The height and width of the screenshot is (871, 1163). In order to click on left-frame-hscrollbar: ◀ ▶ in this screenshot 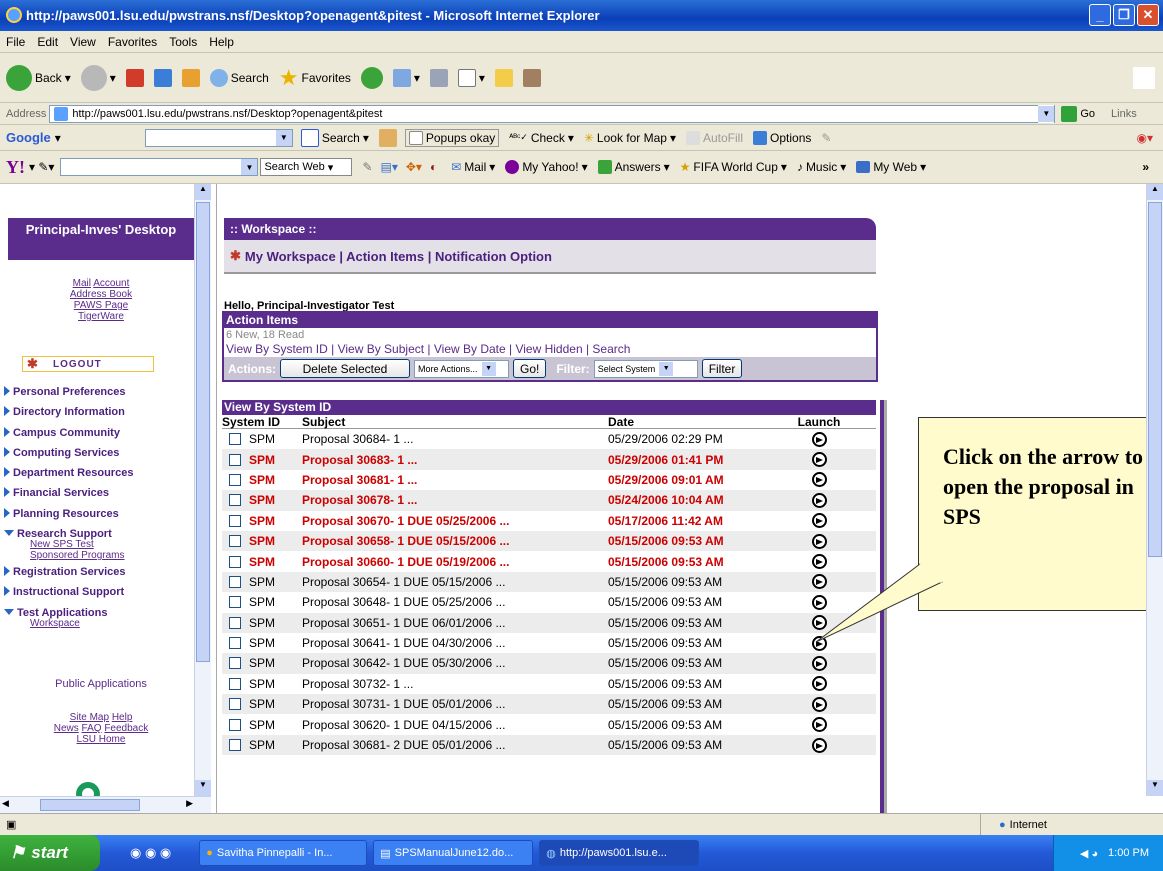, I will do `click(105, 804)`.